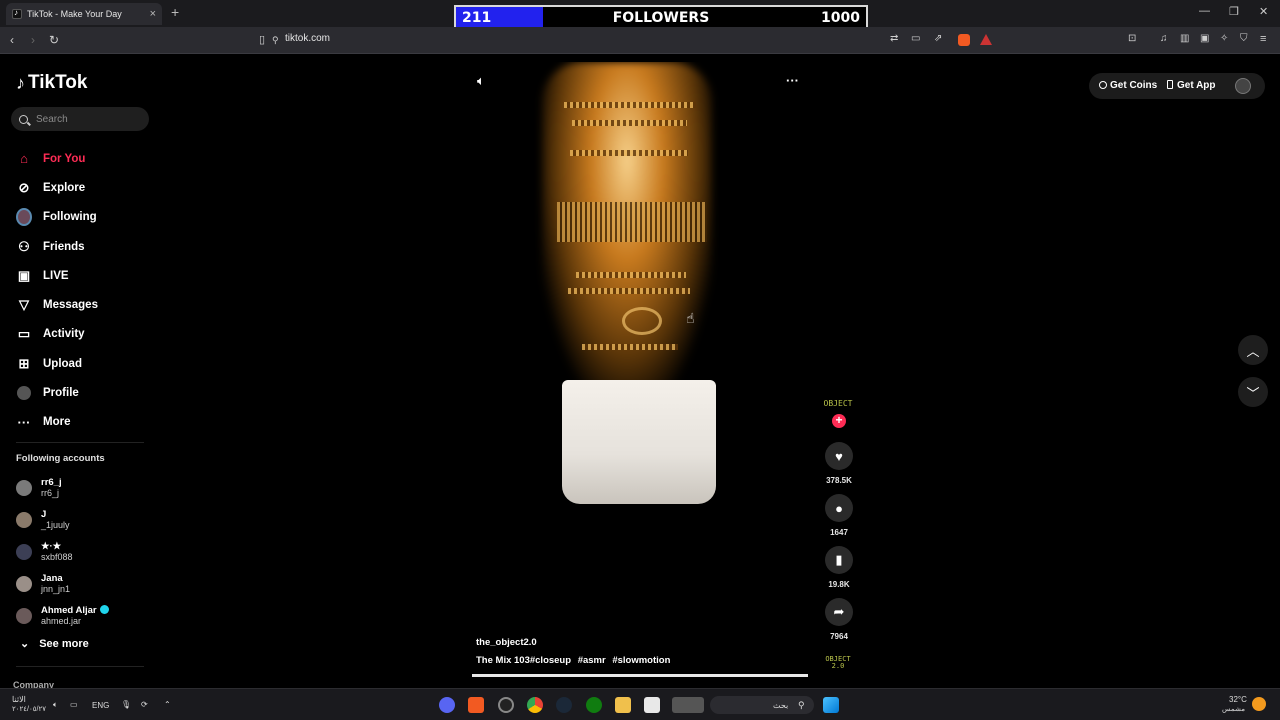 The width and height of the screenshot is (1280, 720). Describe the element at coordinates (1132, 38) in the screenshot. I see `extensions-icon: ⊡` at that location.